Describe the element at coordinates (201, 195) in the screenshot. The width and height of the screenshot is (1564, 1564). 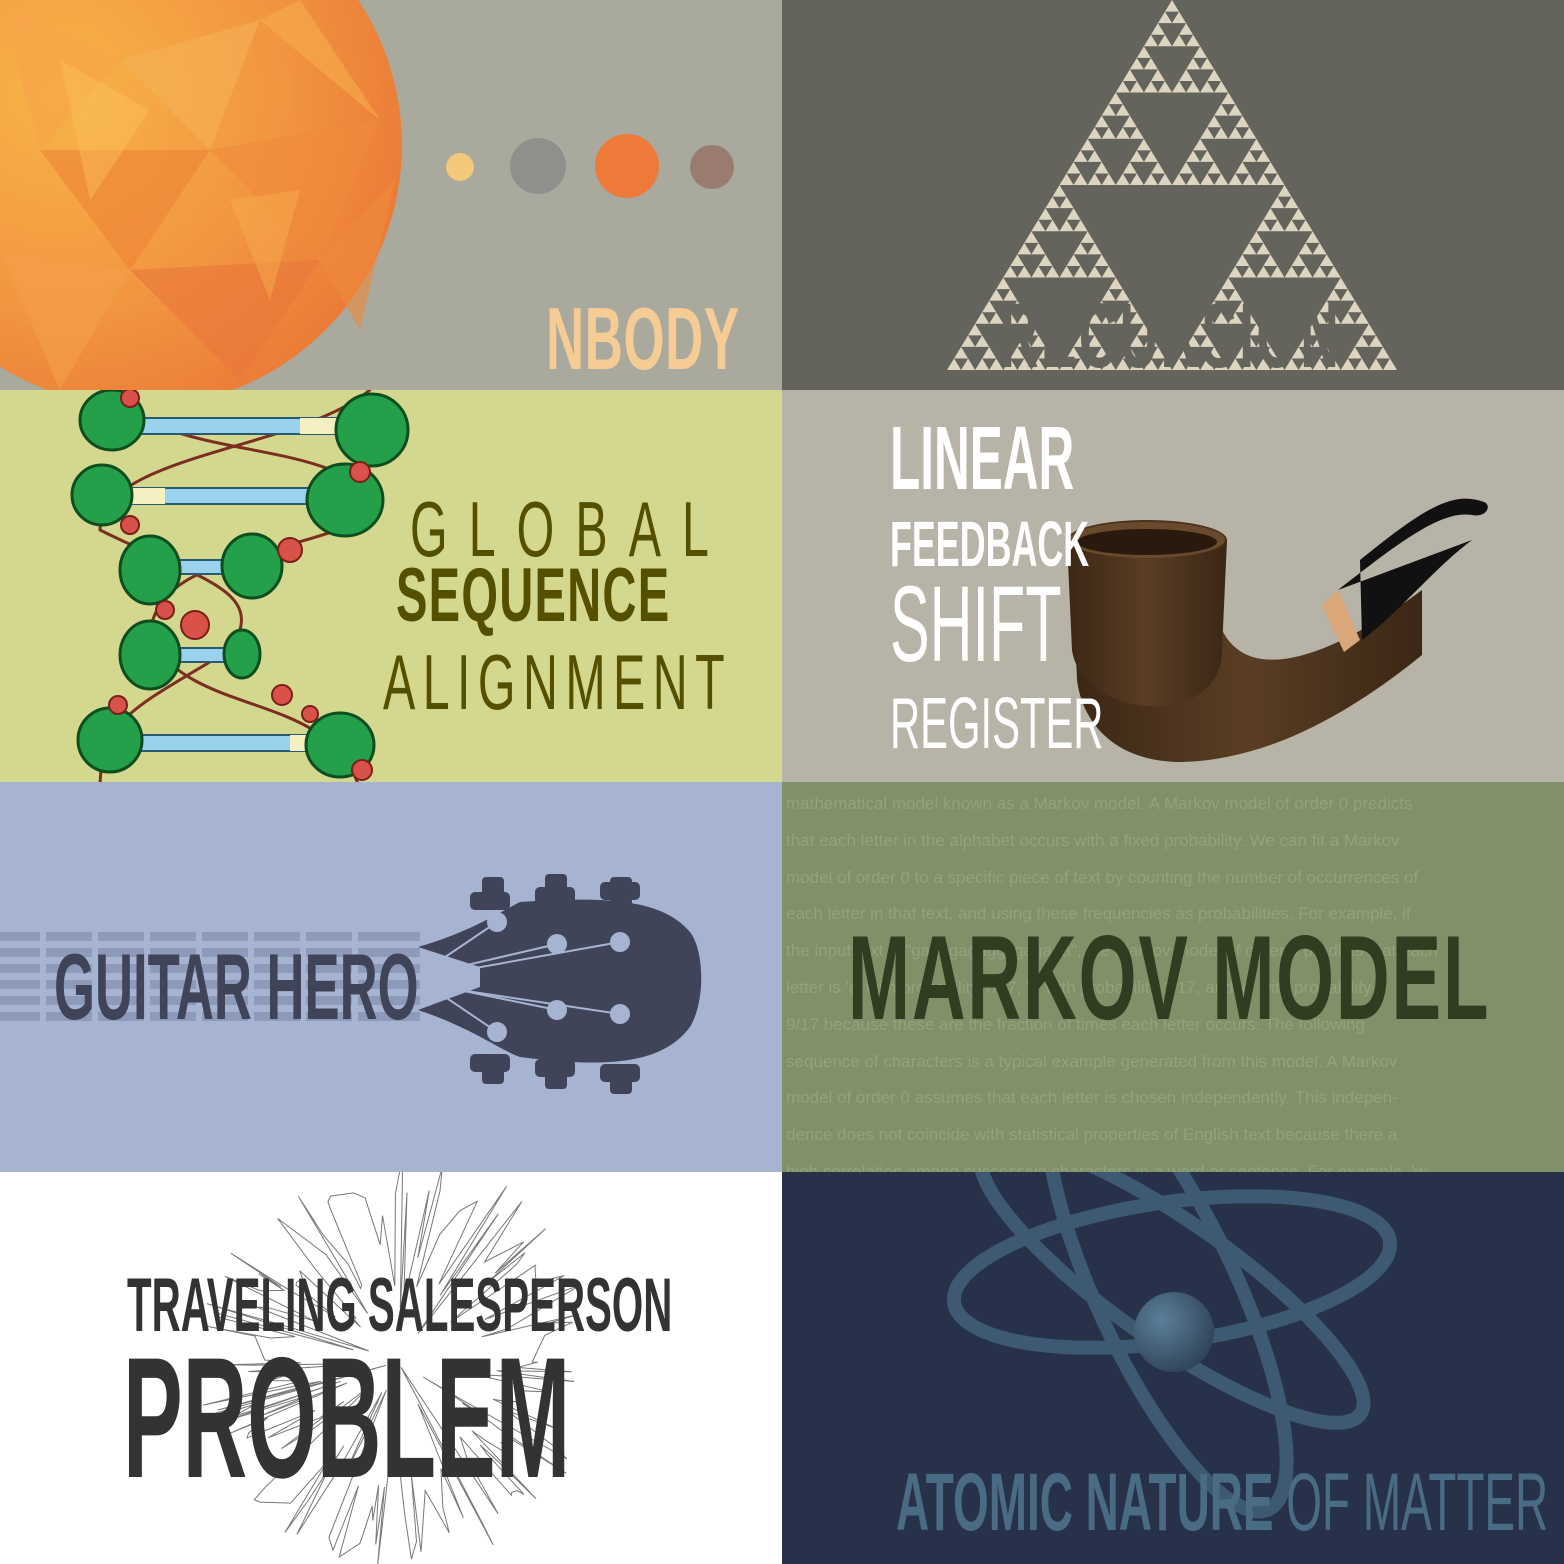
I see `sun-icon` at that location.